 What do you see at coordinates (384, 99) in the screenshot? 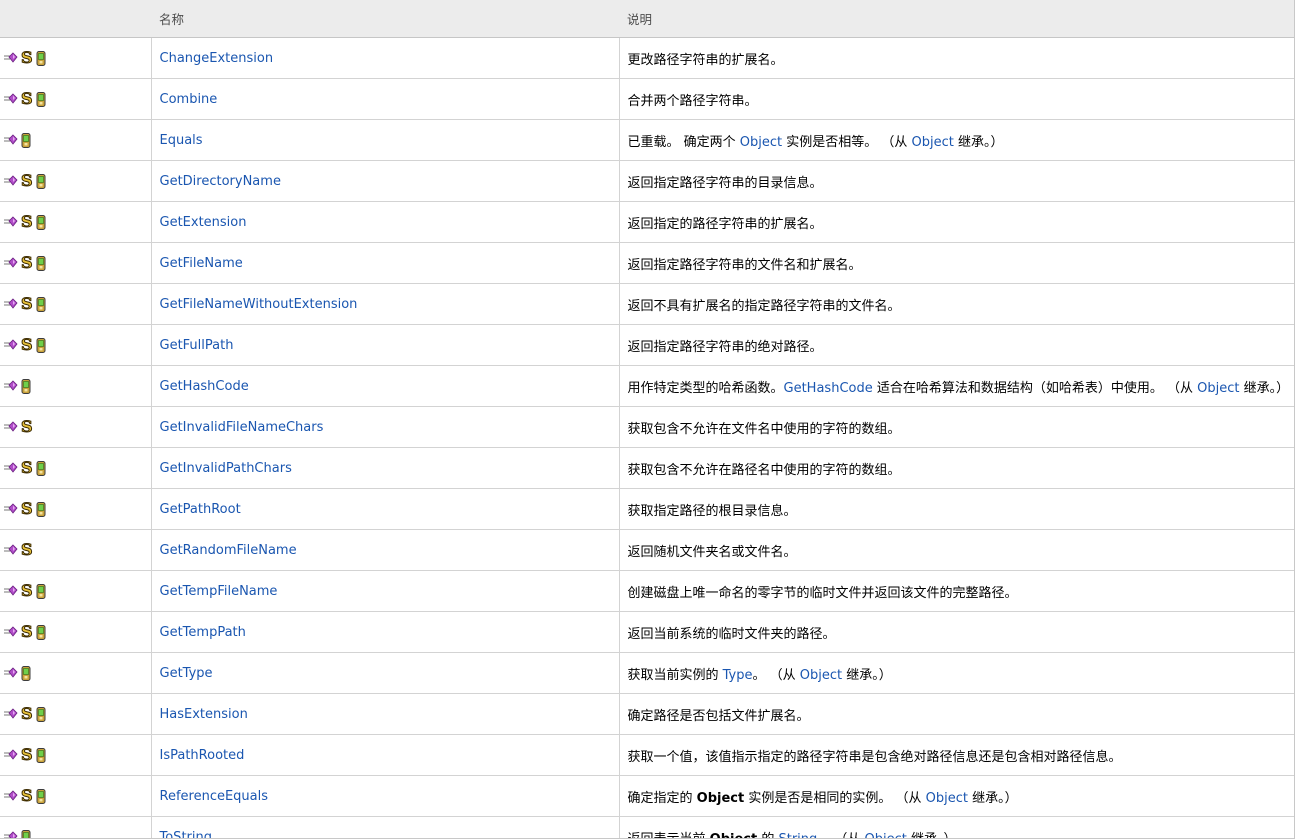
I see `member-name-cell: Combine` at bounding box center [384, 99].